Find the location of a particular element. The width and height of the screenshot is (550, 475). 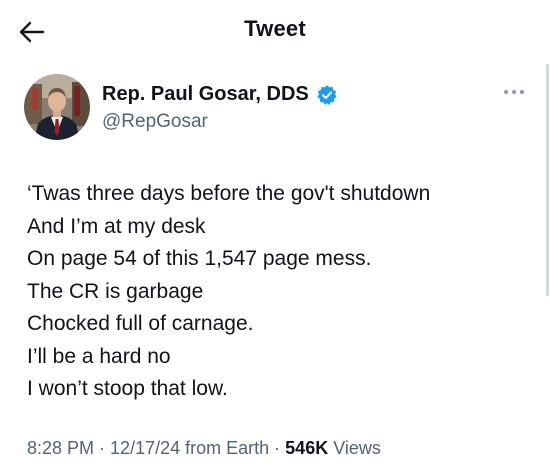

avatar-photo is located at coordinates (57, 107).